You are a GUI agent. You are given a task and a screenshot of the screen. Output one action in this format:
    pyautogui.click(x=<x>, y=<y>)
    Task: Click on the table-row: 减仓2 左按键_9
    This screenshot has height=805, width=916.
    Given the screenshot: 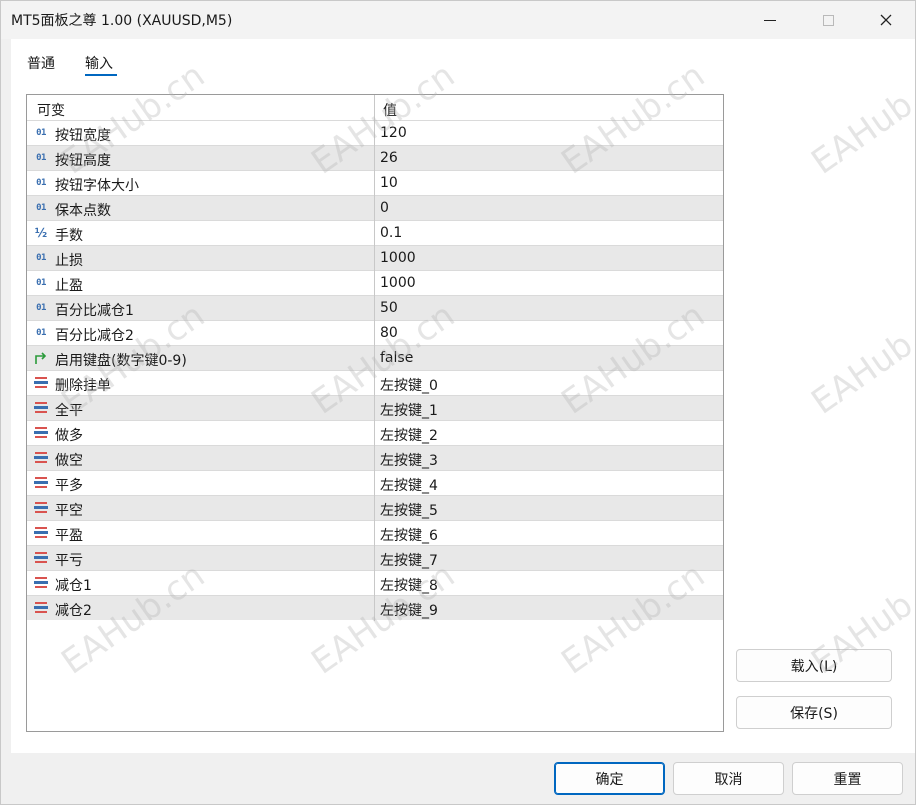 What is the action you would take?
    pyautogui.click(x=375, y=607)
    